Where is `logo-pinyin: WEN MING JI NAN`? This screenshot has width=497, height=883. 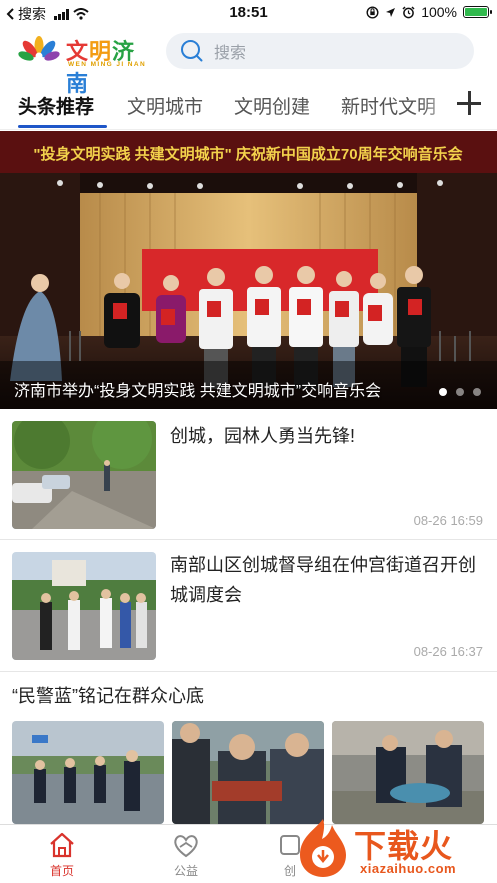 logo-pinyin: WEN MING JI NAN is located at coordinates (107, 64).